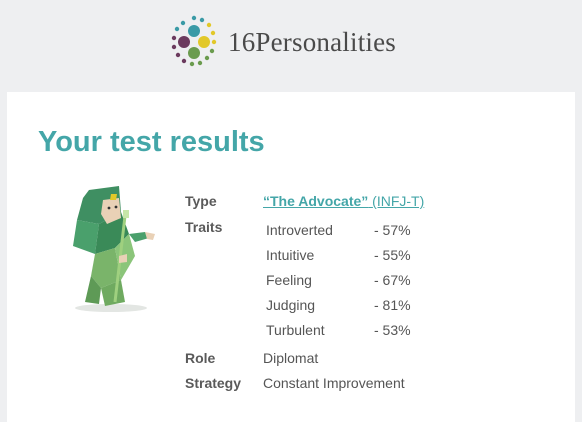 This screenshot has width=582, height=422. What do you see at coordinates (151, 142) in the screenshot?
I see `page-title: Your test results` at bounding box center [151, 142].